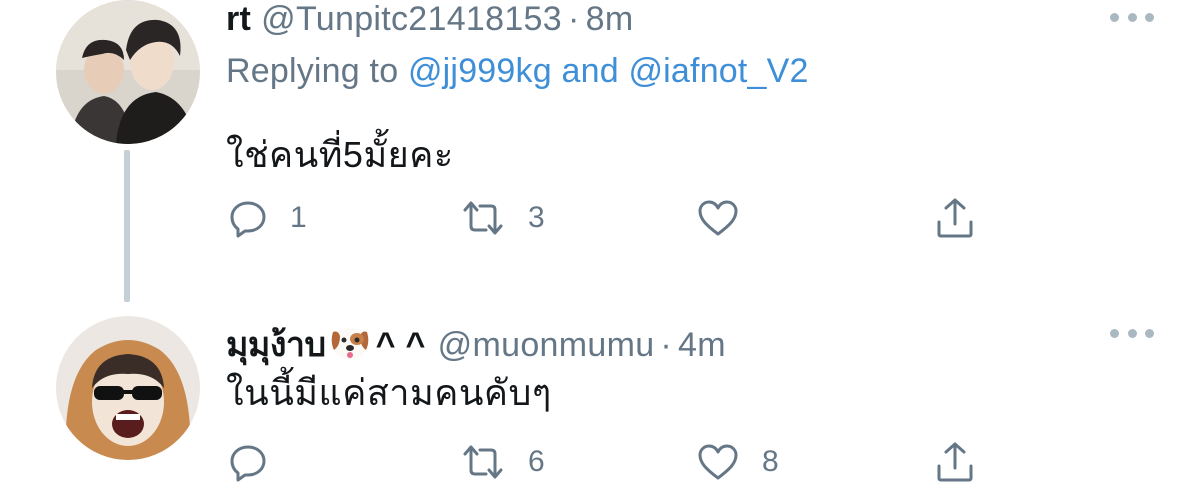  What do you see at coordinates (340, 154) in the screenshot?
I see `tweet-text: ใช่คนที่5มั้ยคะ` at bounding box center [340, 154].